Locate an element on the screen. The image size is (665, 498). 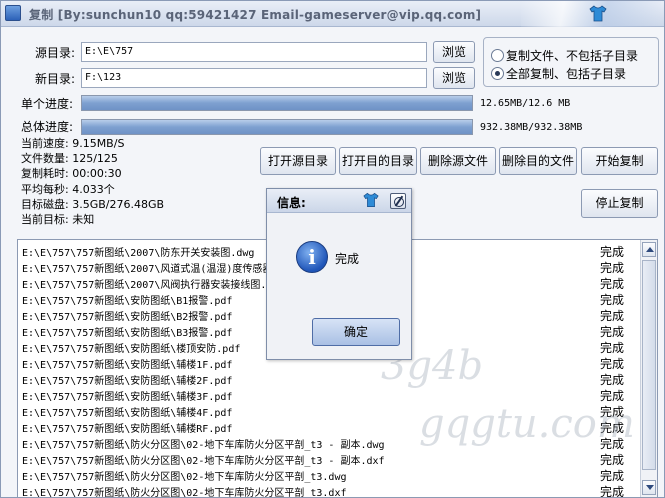
file-path: E:\E\757\757新图纸\安防图纸\B2报警.pdf is located at coordinates (127, 317).